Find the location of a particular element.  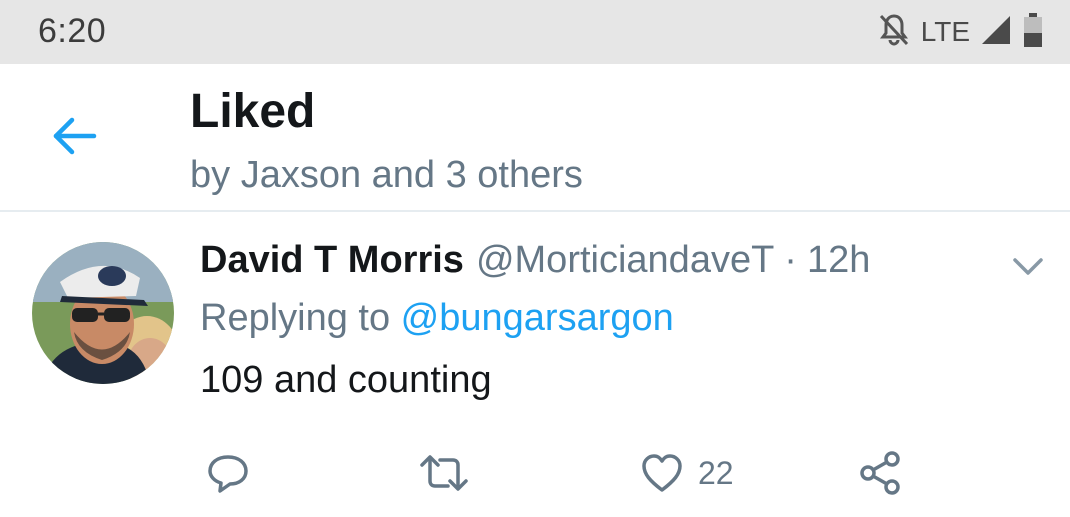

avatar is located at coordinates (103, 313).